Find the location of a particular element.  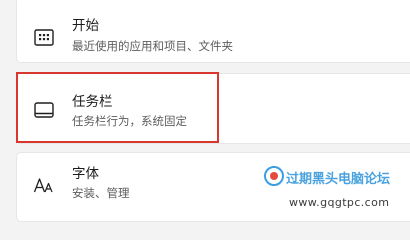

settings-item-title: 开始 is located at coordinates (85, 26).